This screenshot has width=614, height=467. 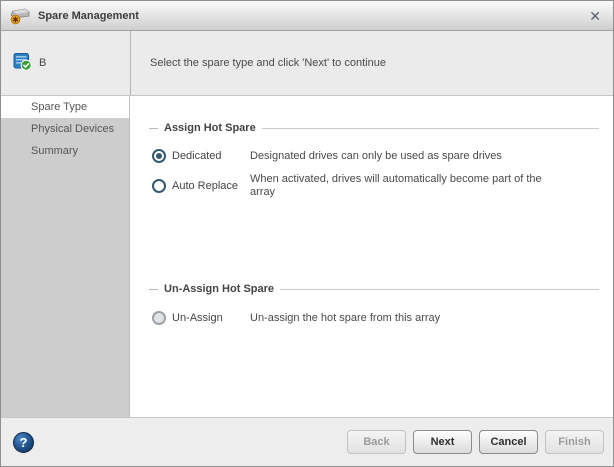 I want to click on section-title: Assign Hot Spare, so click(x=210, y=128).